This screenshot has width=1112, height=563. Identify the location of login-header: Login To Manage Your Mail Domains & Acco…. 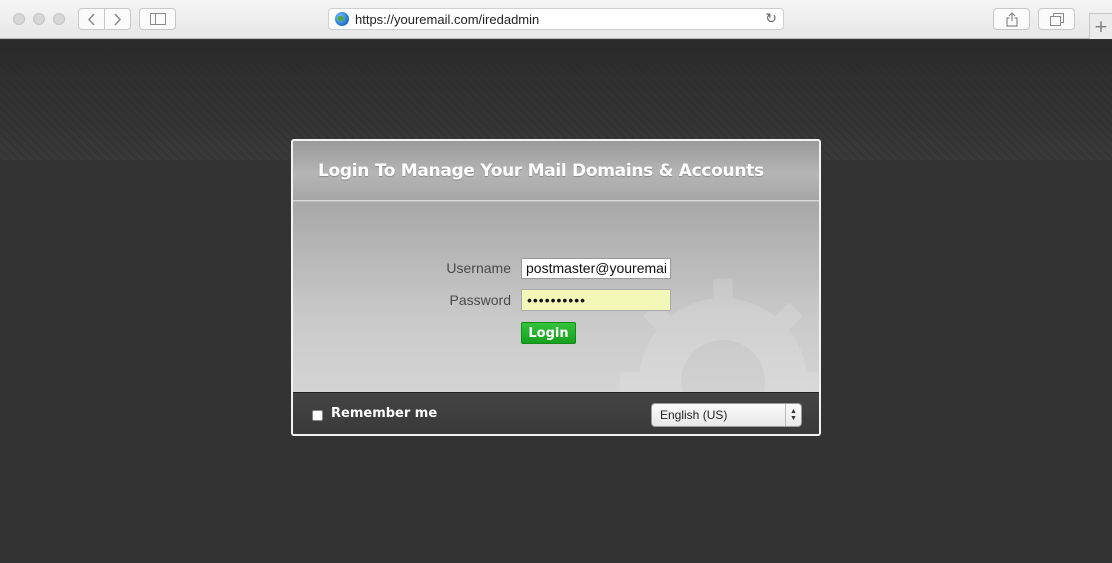
(556, 171).